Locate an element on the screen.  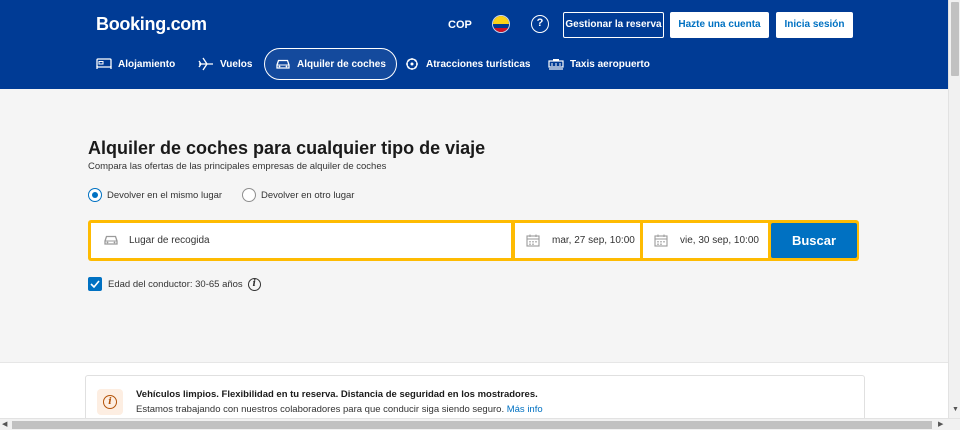
attractions-icon is located at coordinates (412, 64).